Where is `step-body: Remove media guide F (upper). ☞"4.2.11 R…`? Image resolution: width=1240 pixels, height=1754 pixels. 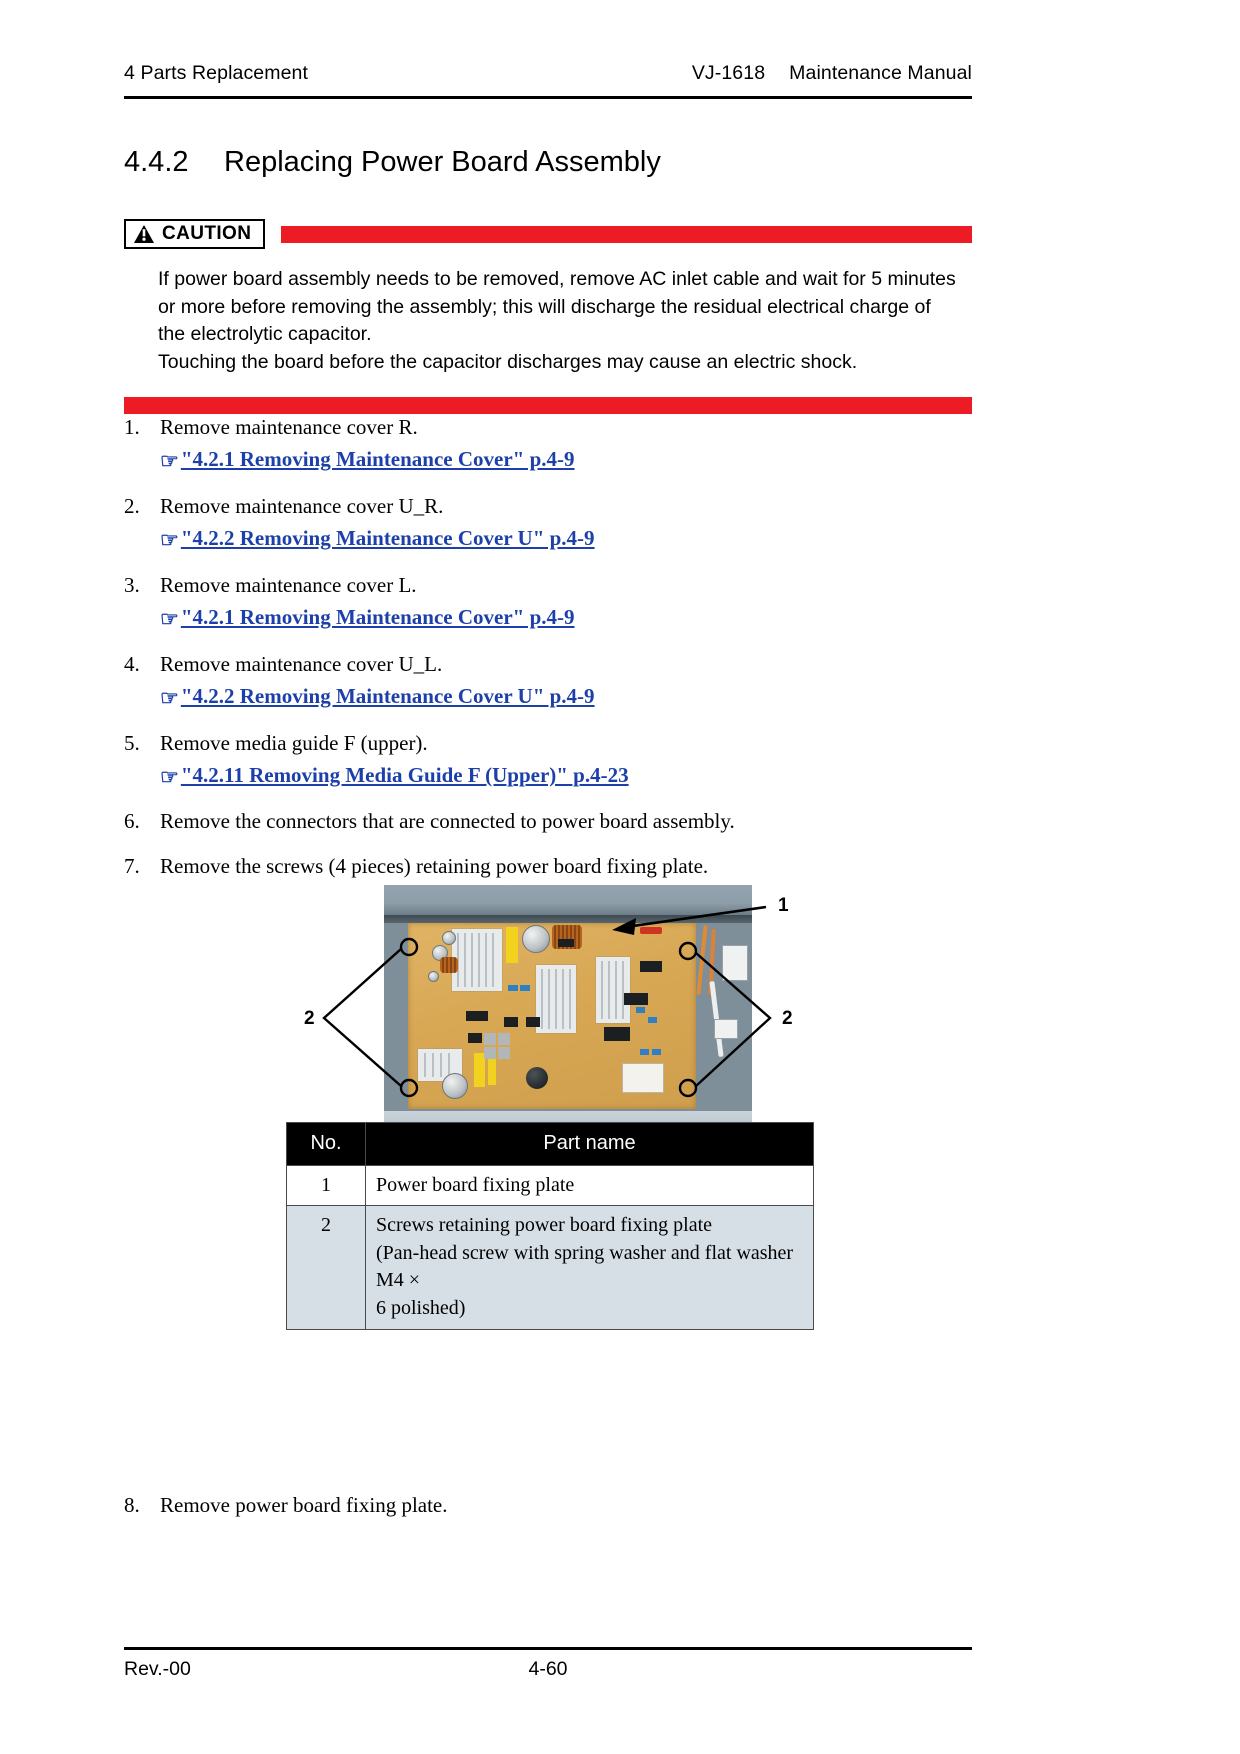
step-body: Remove media guide F (upper). ☞"4.2.11 R… is located at coordinates (394, 760).